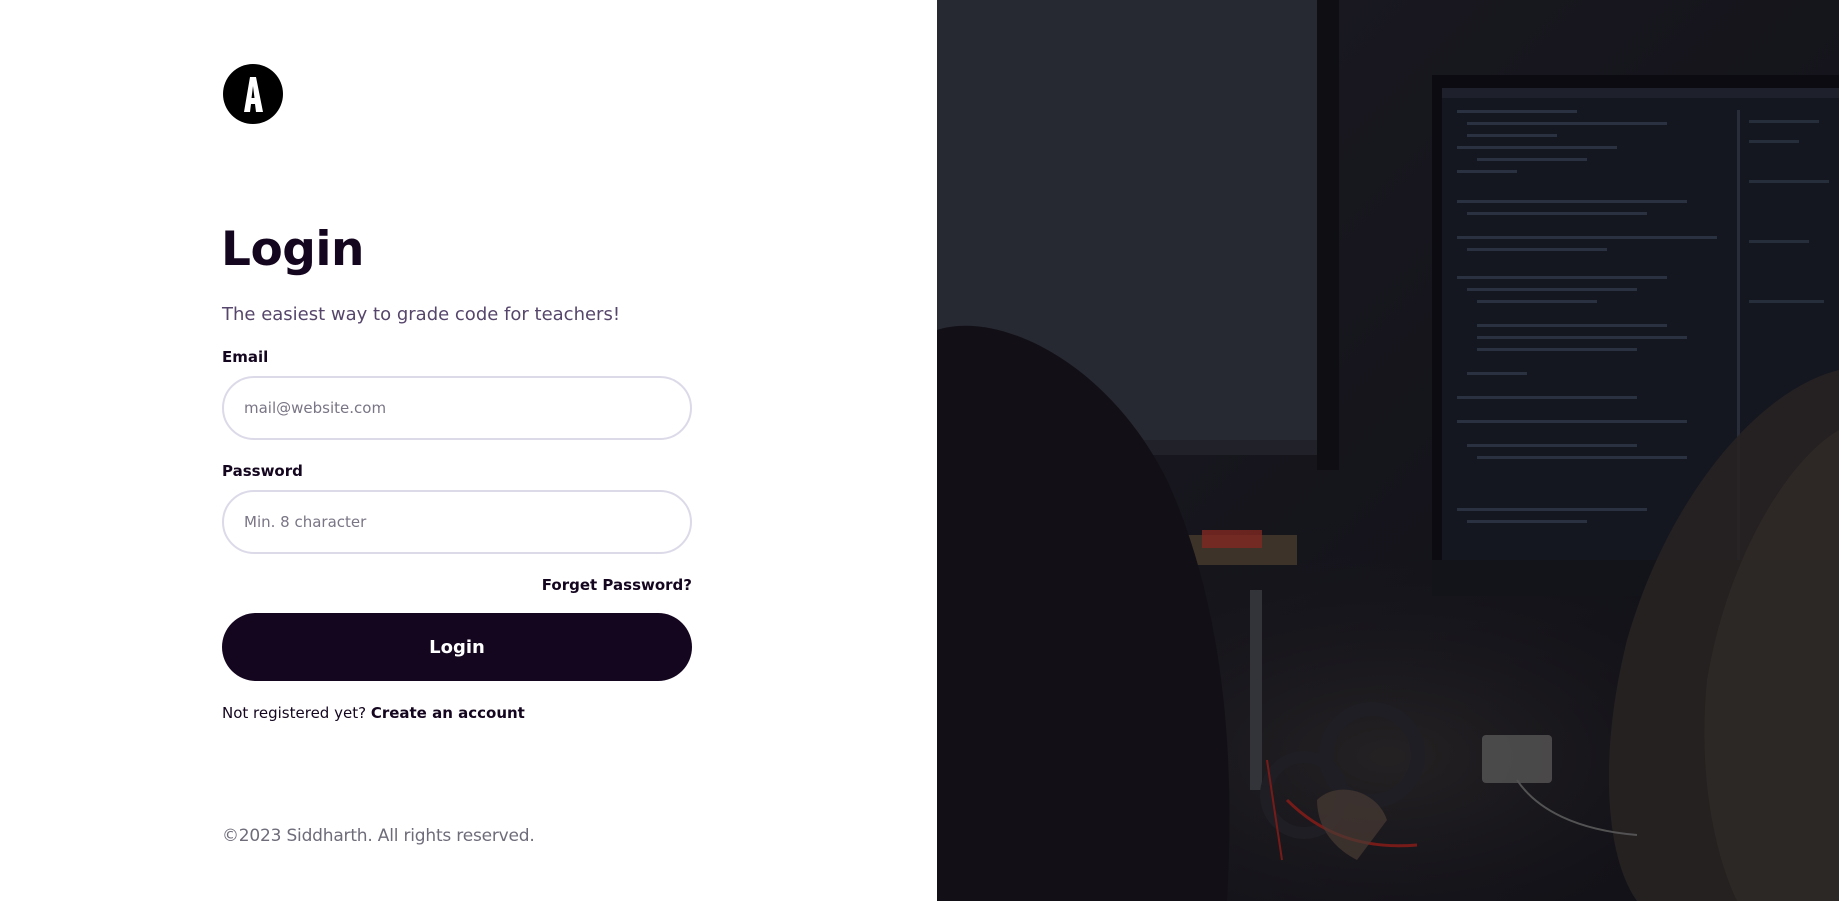  I want to click on create-account-link: Create an account, so click(448, 713).